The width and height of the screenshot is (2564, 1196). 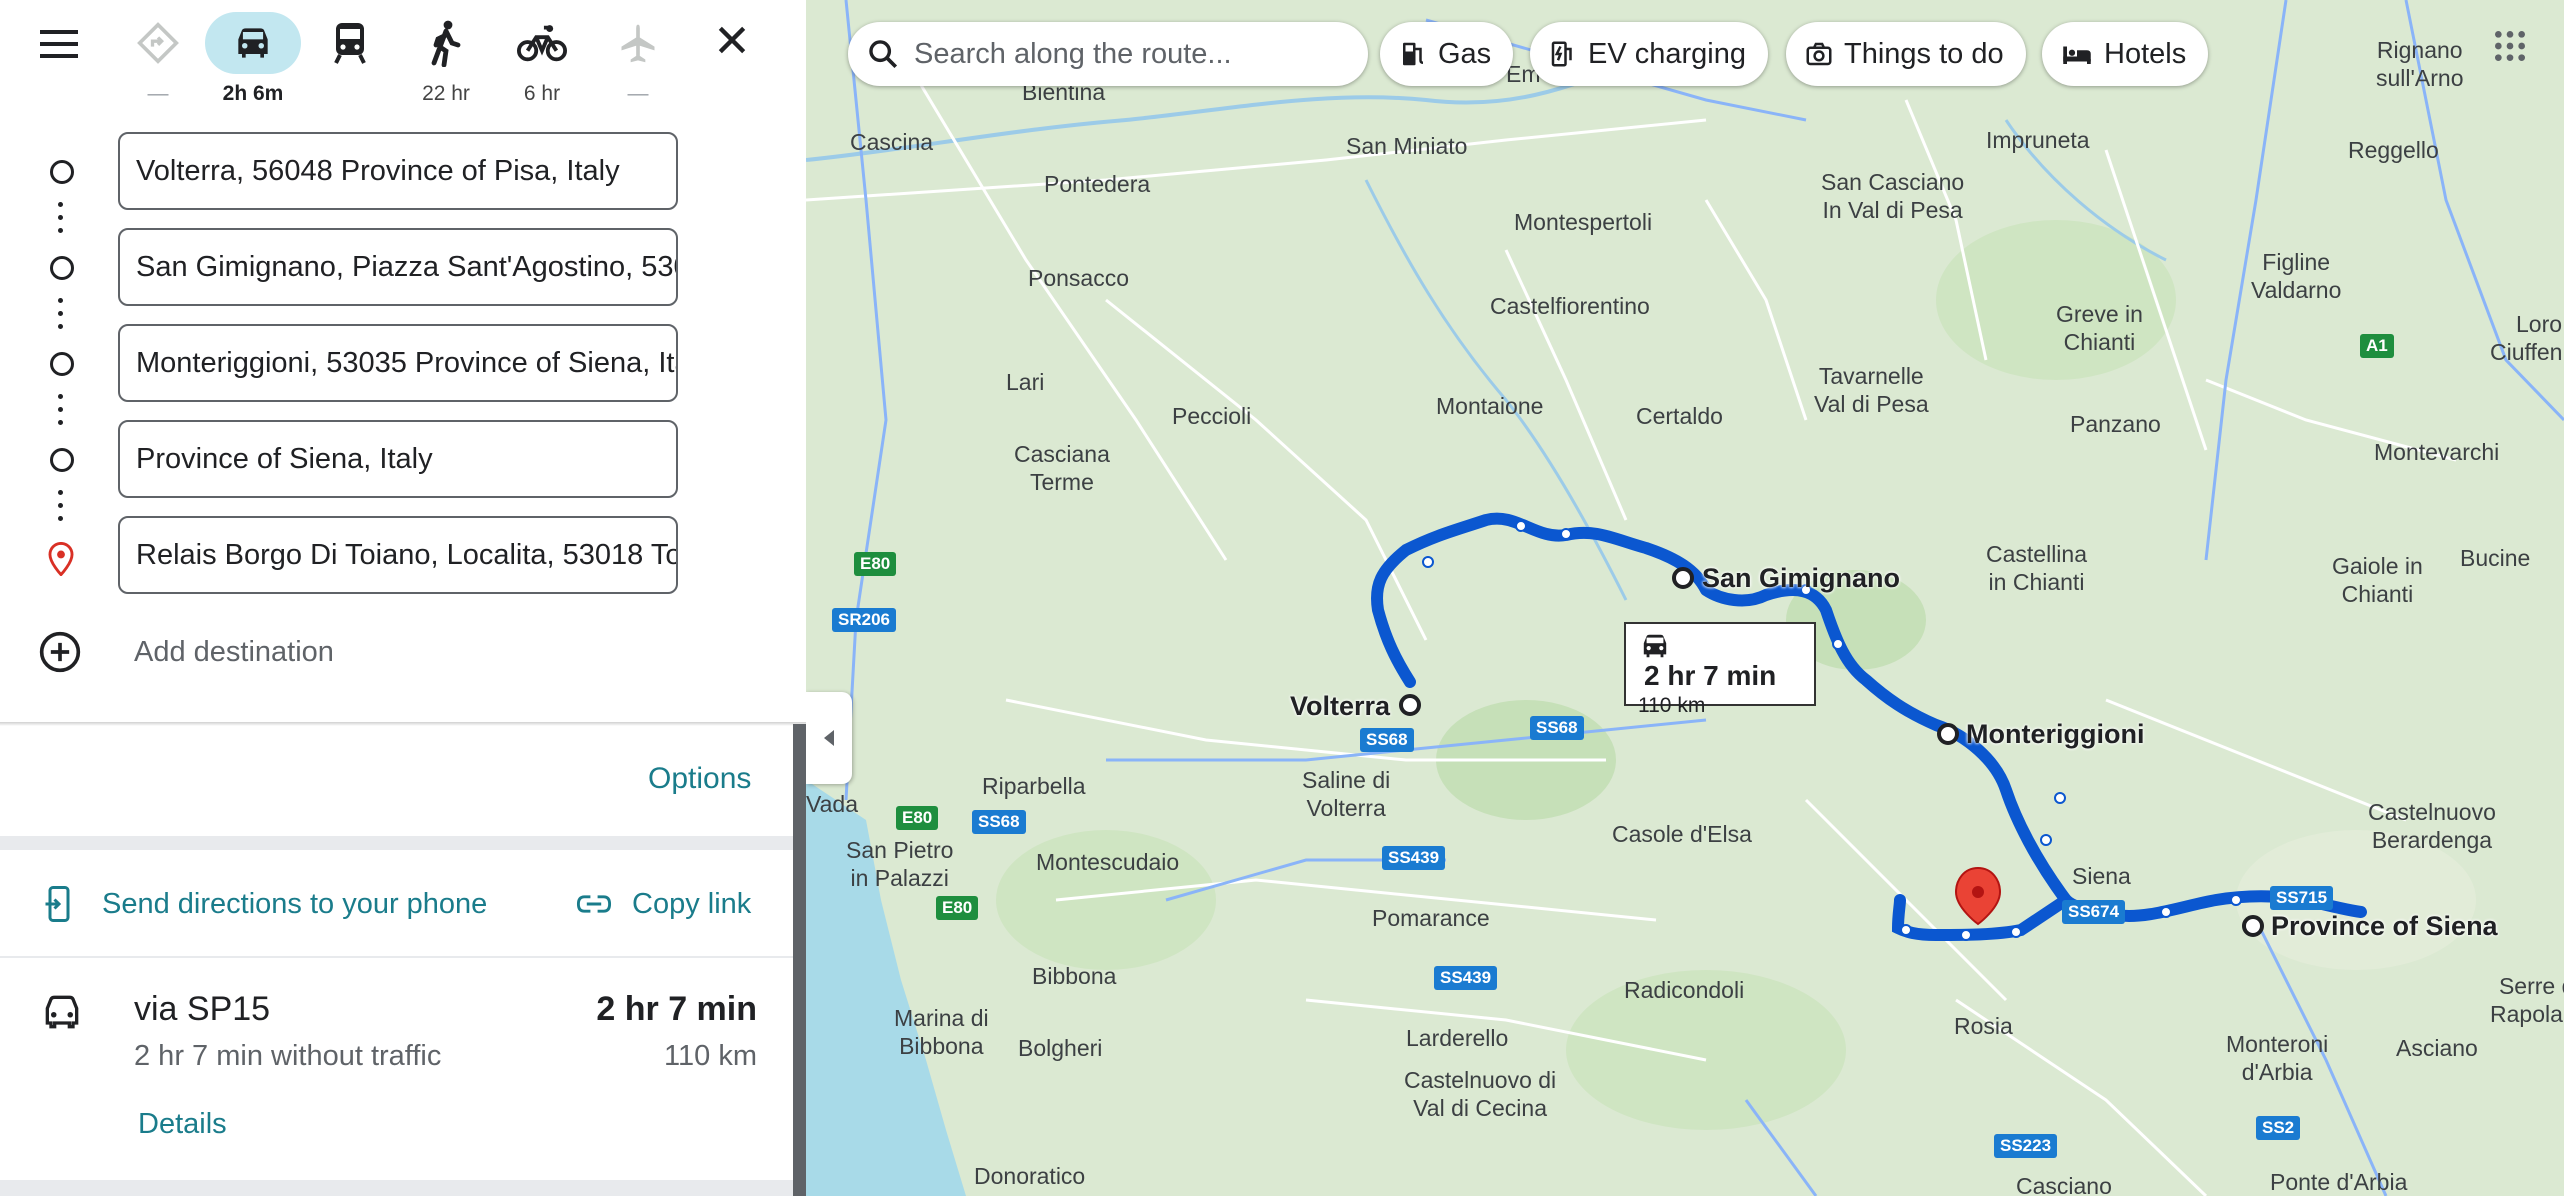 What do you see at coordinates (2055, 734) in the screenshot?
I see `map-label-monteriggioni: Monteriggioni` at bounding box center [2055, 734].